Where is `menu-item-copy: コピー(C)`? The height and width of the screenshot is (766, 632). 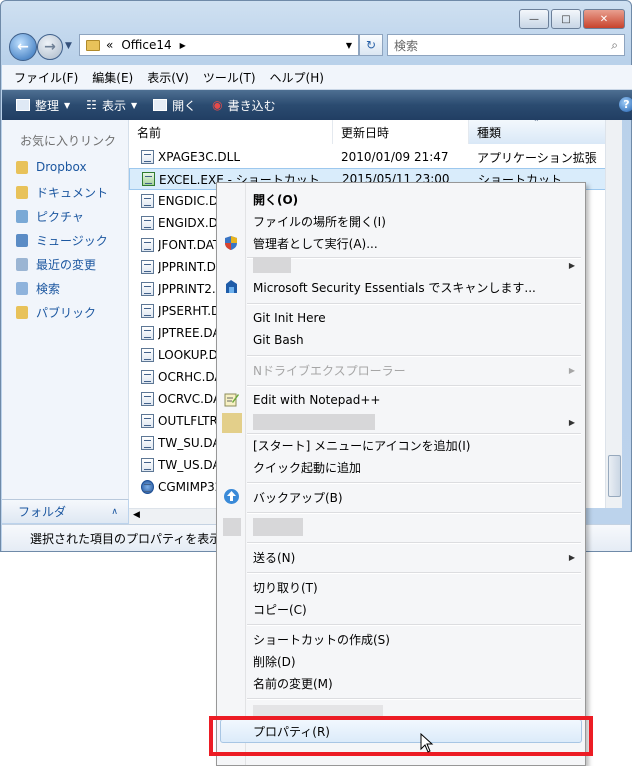 menu-item-copy: コピー(C) is located at coordinates (401, 609).